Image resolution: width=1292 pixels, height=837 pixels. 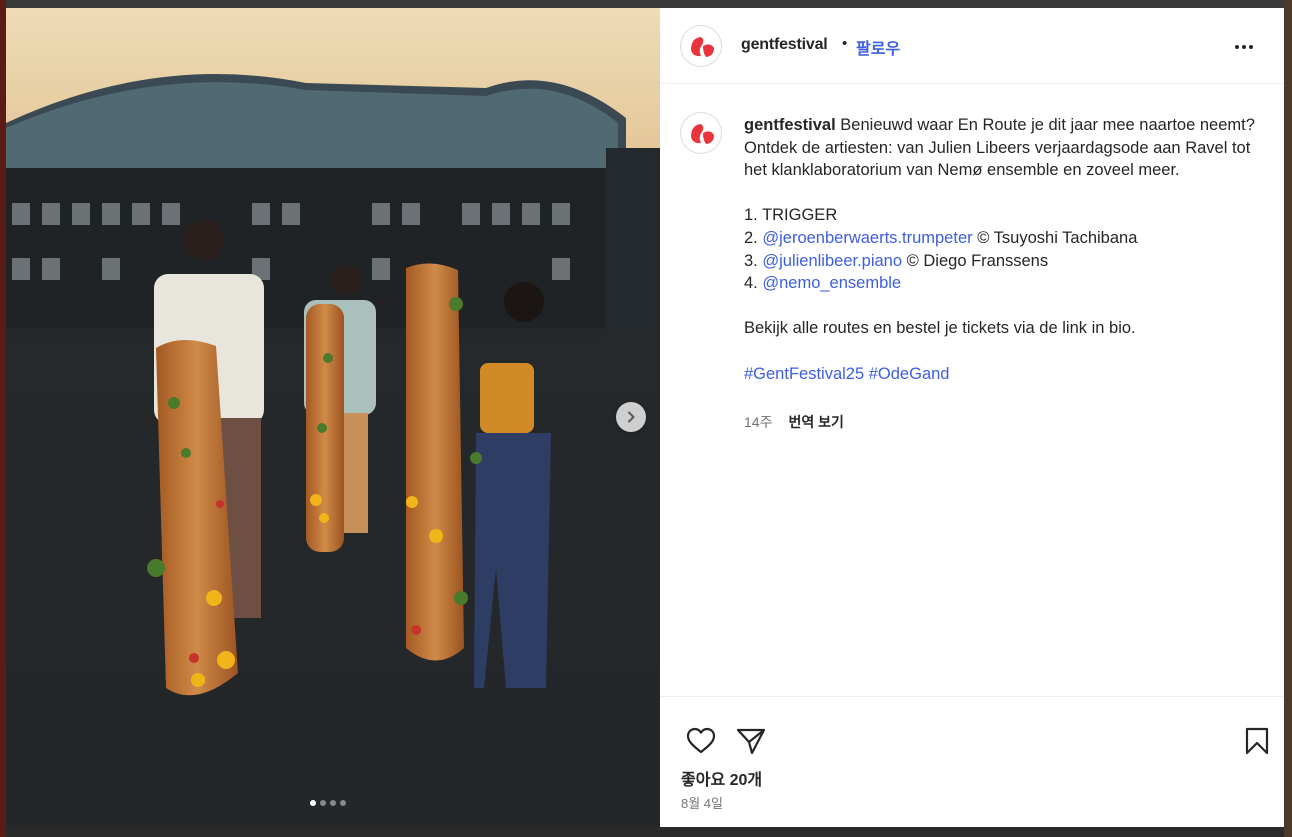 What do you see at coordinates (977, 260) in the screenshot?
I see `list-text: © Diego Franssens` at bounding box center [977, 260].